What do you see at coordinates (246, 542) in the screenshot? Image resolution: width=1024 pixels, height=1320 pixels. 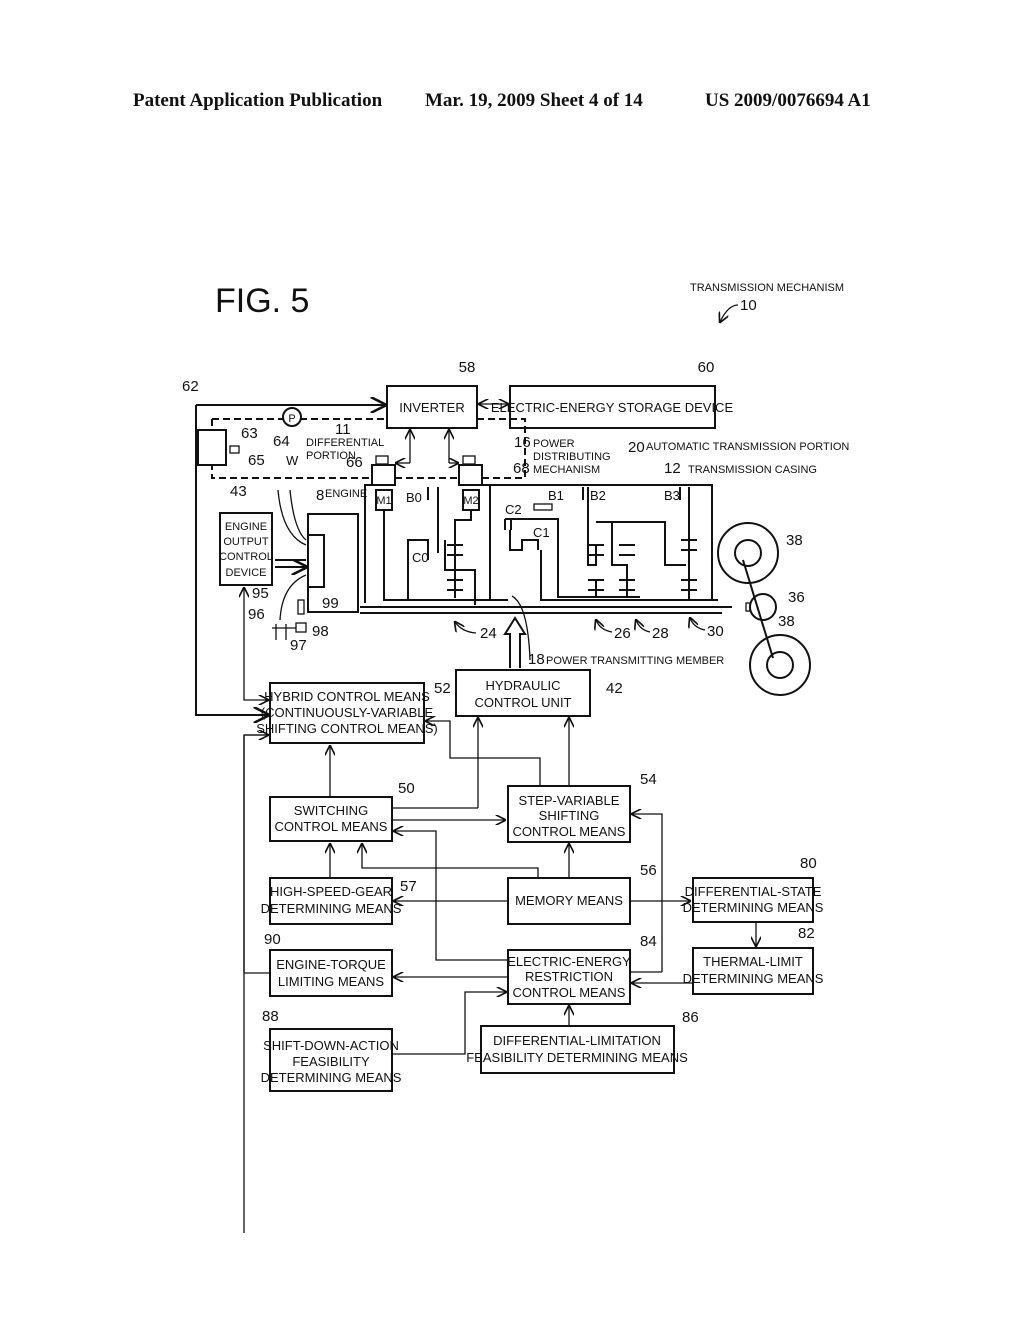 I see `svg-text: OUTPUT` at bounding box center [246, 542].